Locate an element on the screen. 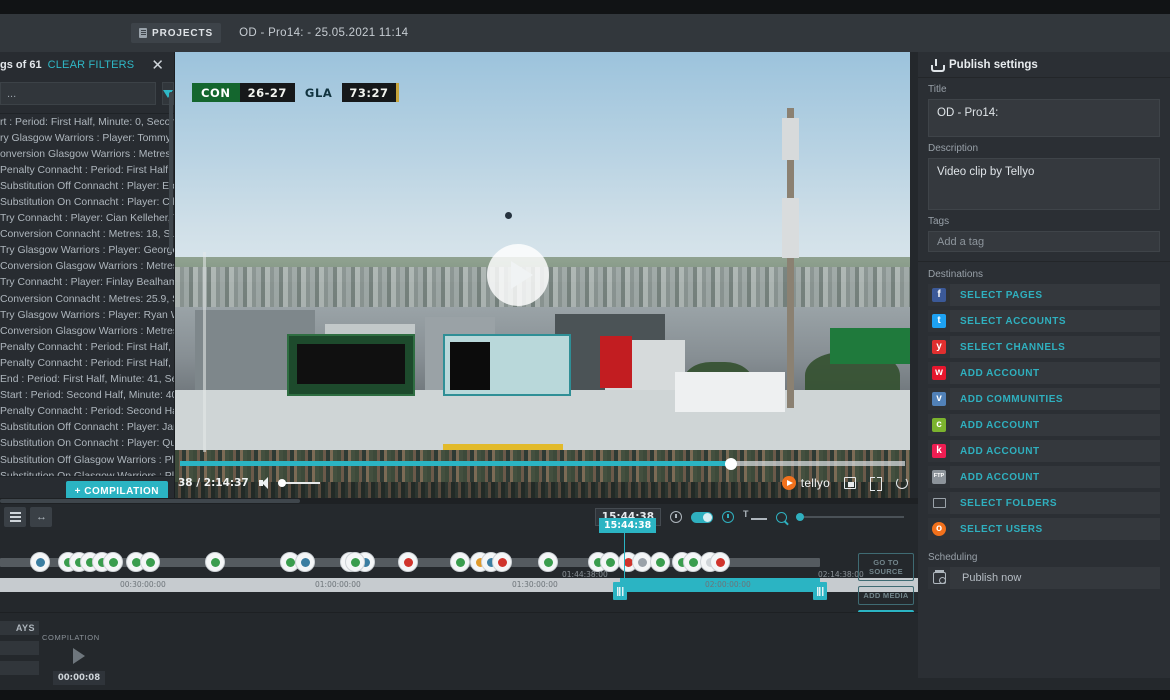  title-field: OD - Pro14: is located at coordinates (1044, 118).